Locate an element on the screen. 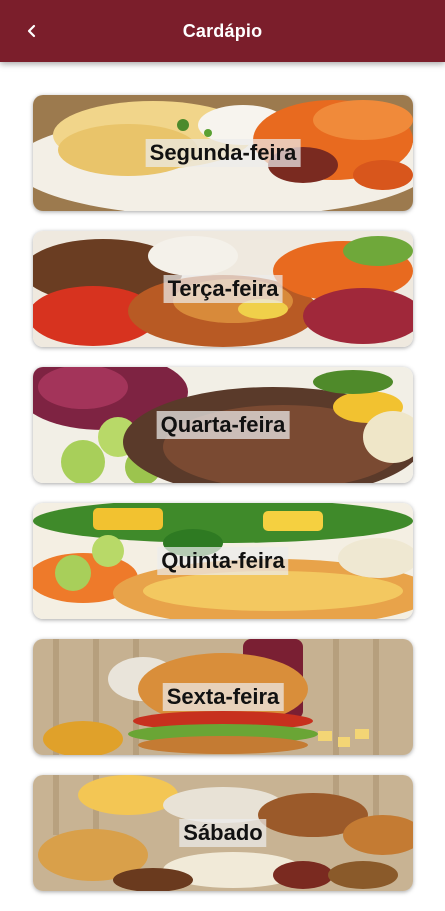 This screenshot has height=911, width=445. menu-card-sabado: Sábado is located at coordinates (223, 833).